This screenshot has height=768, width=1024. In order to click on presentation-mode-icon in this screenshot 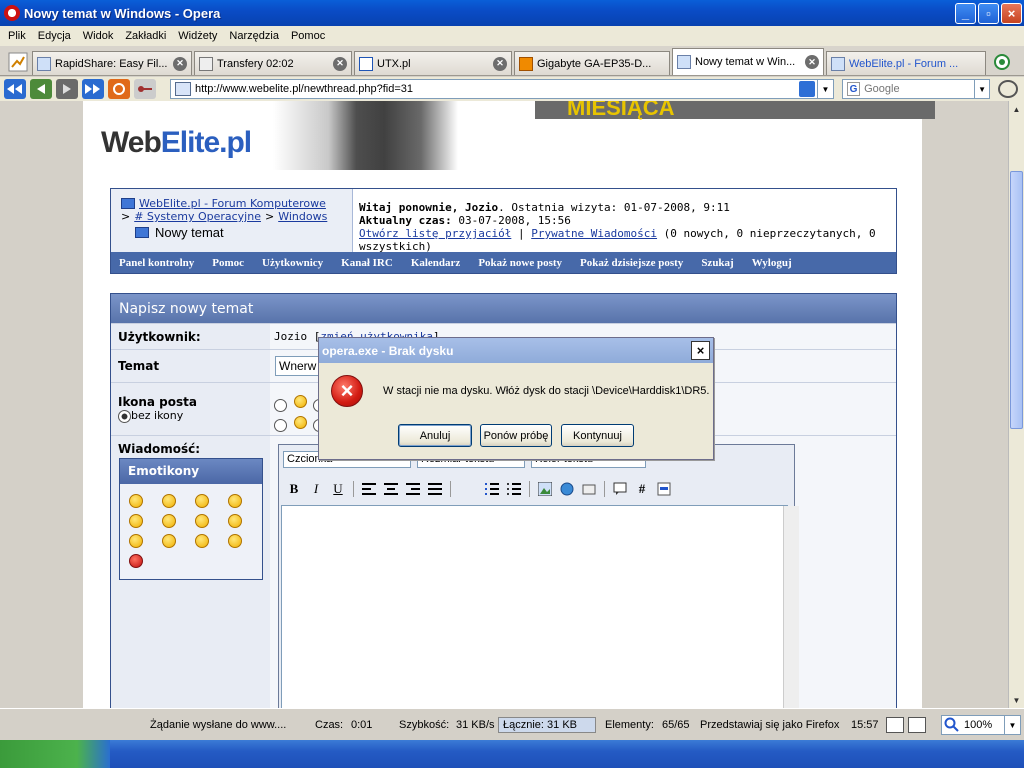, I will do `click(895, 725)`.